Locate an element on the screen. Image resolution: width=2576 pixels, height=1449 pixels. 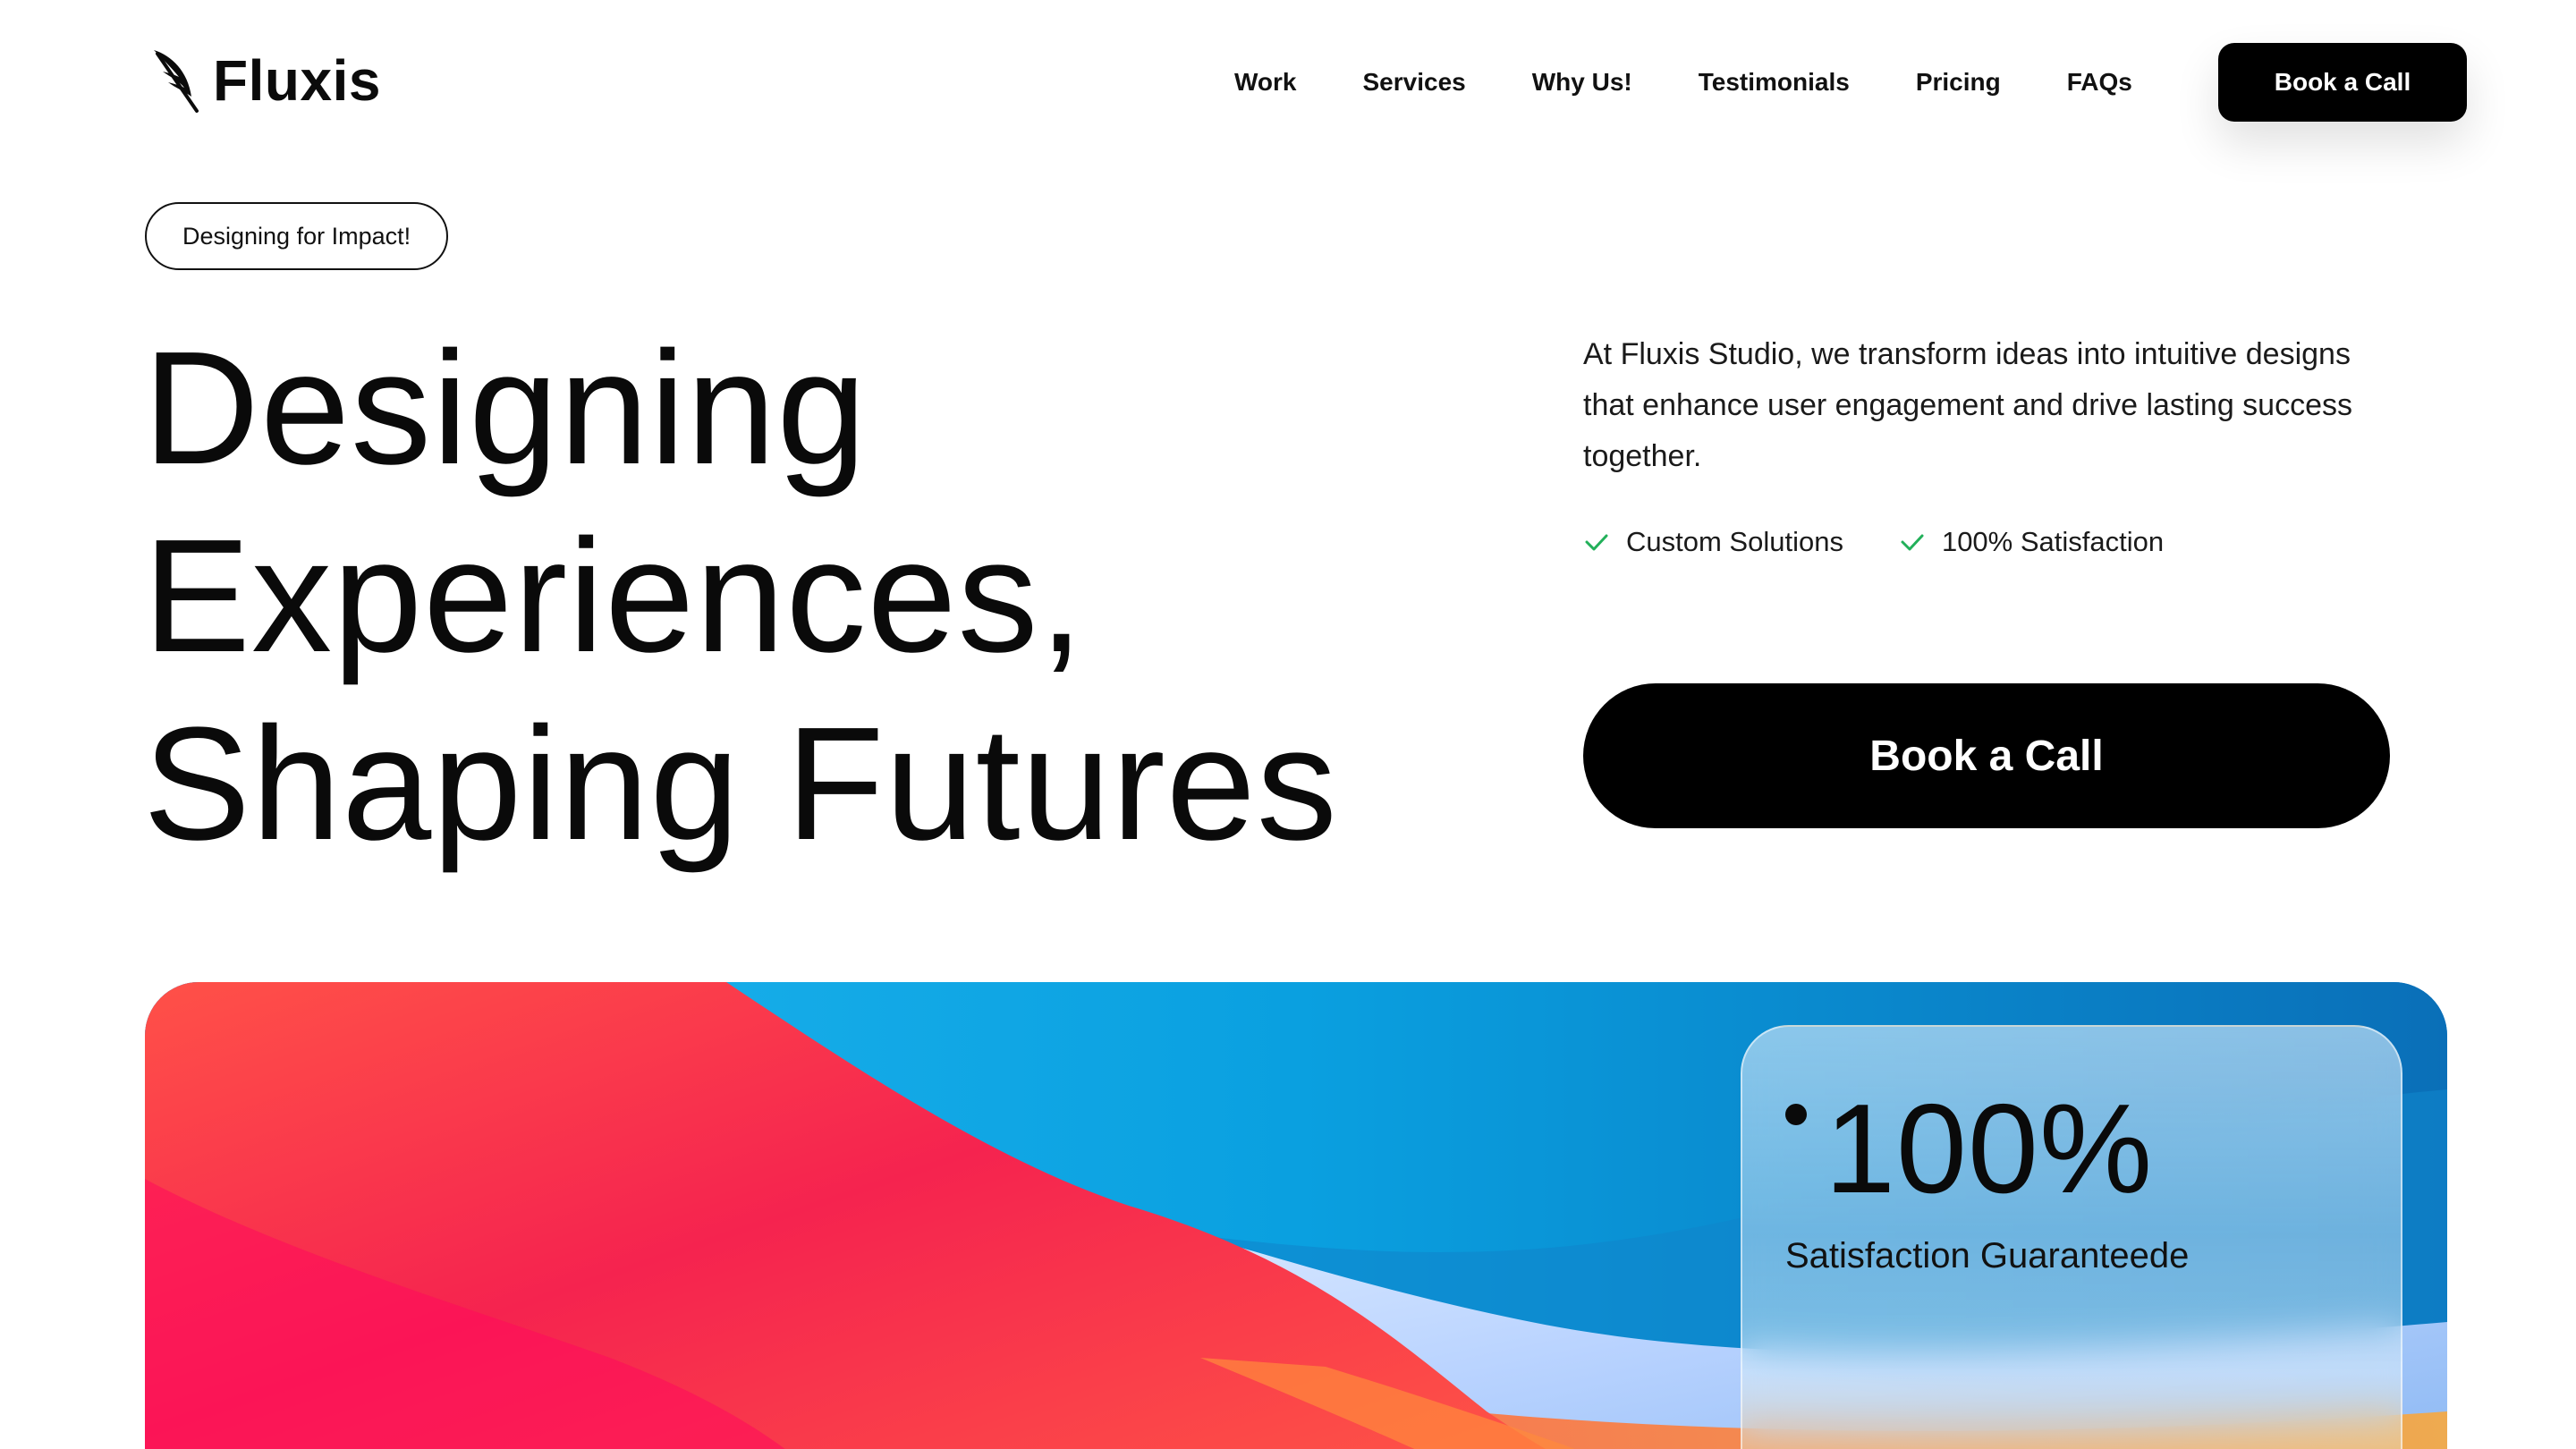
bullet-dot is located at coordinates (1796, 1114).